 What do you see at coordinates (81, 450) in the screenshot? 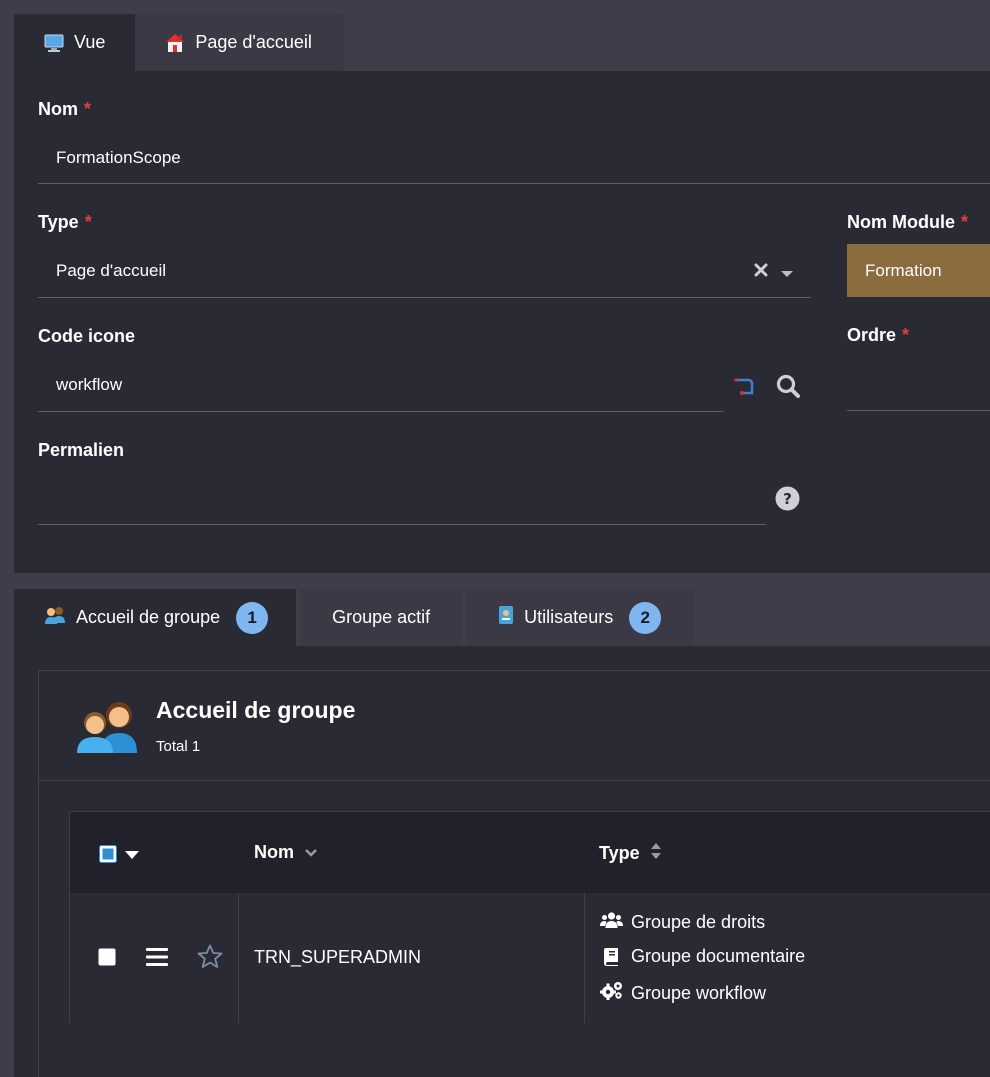
I see `permalien-label: Permalien` at bounding box center [81, 450].